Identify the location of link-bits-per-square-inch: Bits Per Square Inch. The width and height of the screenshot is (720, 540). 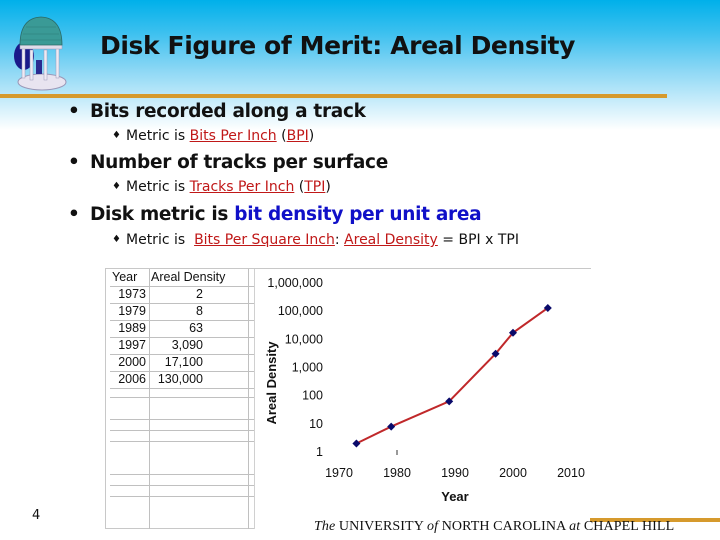
(264, 240).